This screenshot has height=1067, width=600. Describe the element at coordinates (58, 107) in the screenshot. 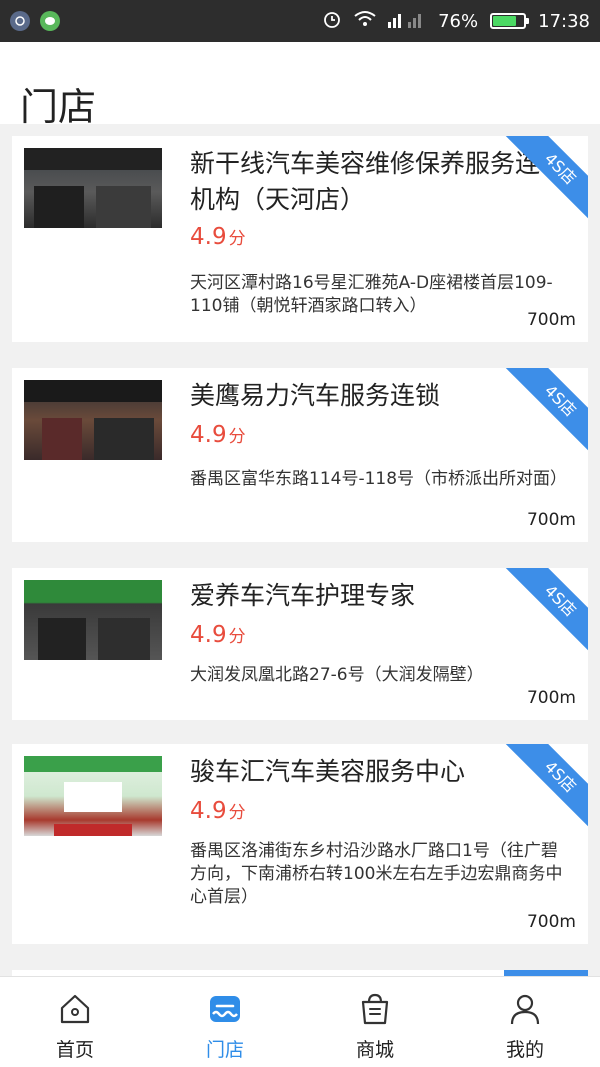

I see `page-title: 门店` at that location.